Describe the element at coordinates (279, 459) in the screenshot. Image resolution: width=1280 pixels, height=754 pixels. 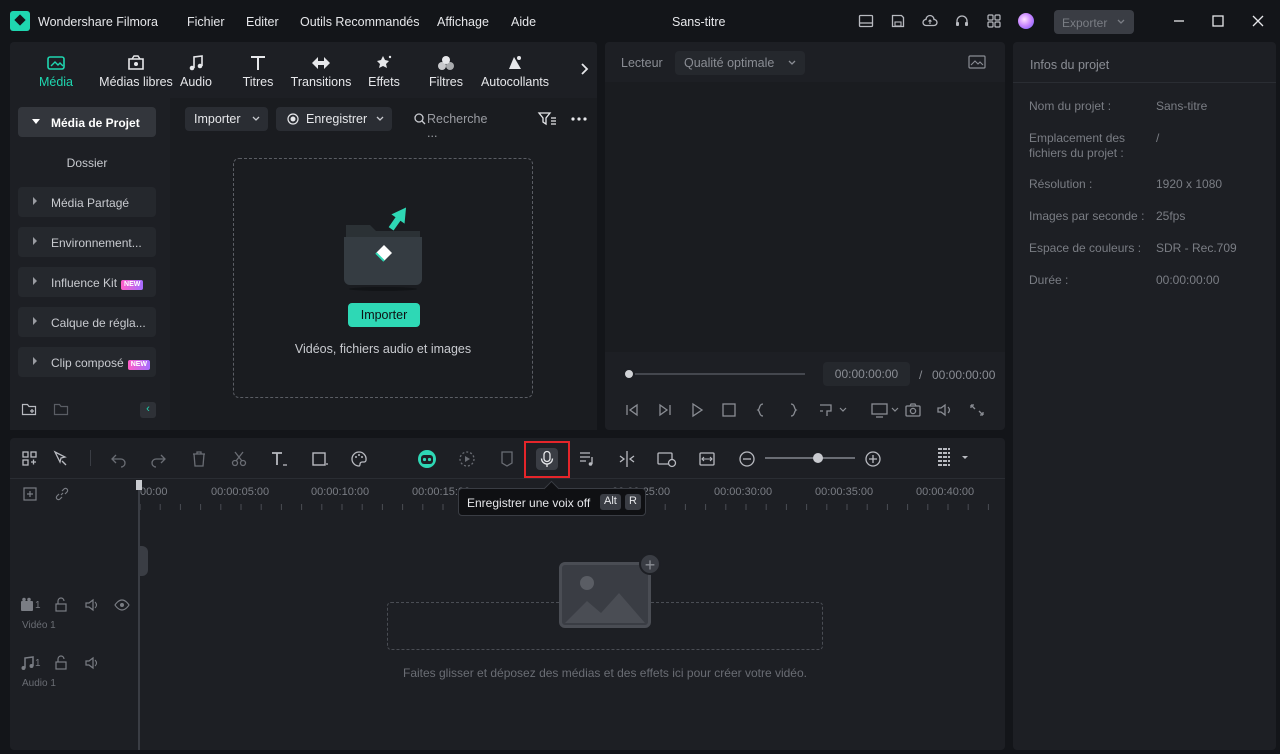
I see `text-tool-icon` at that location.